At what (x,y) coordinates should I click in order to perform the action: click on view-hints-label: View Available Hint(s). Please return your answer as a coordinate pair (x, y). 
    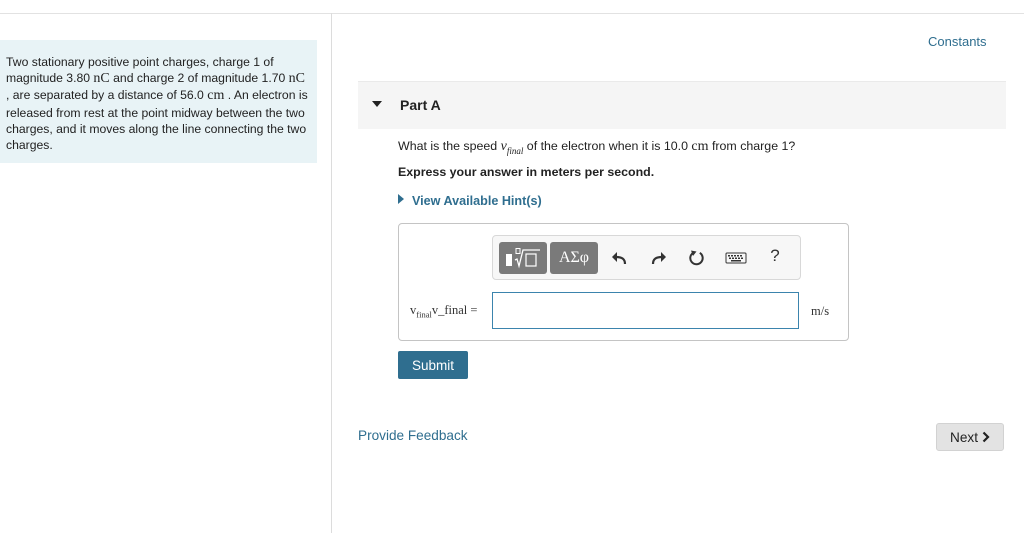
    Looking at the image, I should click on (477, 201).